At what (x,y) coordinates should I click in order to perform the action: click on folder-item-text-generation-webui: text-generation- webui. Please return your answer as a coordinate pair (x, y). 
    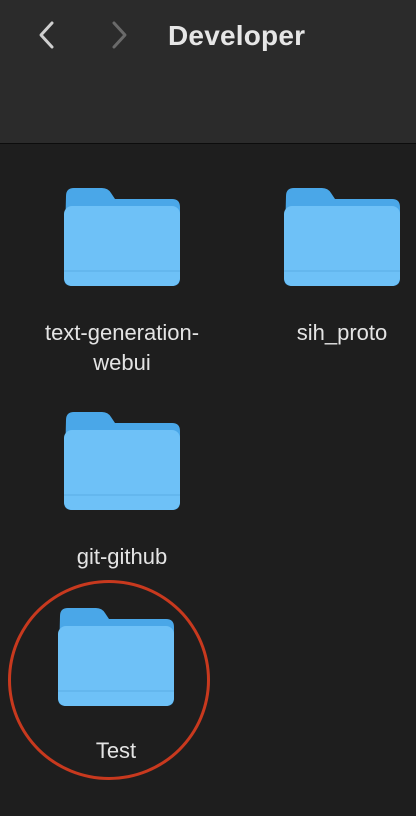
    Looking at the image, I should click on (122, 282).